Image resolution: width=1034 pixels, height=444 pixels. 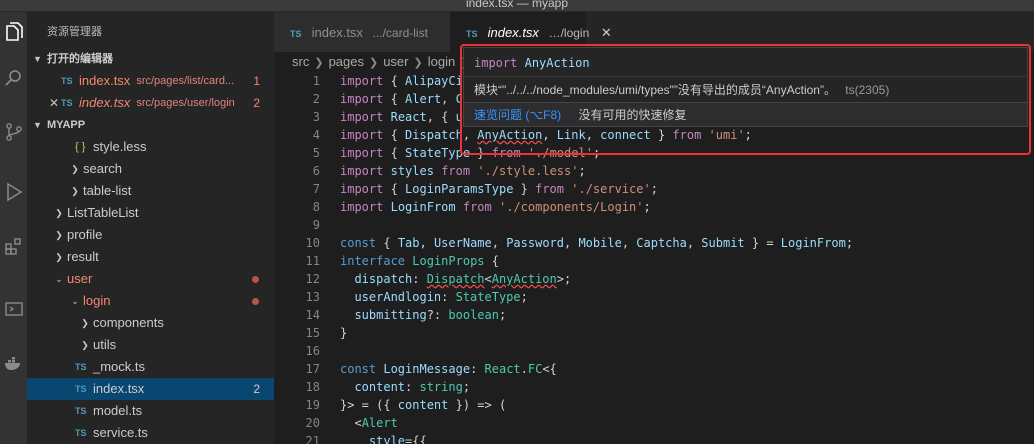 I want to click on docker-icon, so click(x=13, y=364).